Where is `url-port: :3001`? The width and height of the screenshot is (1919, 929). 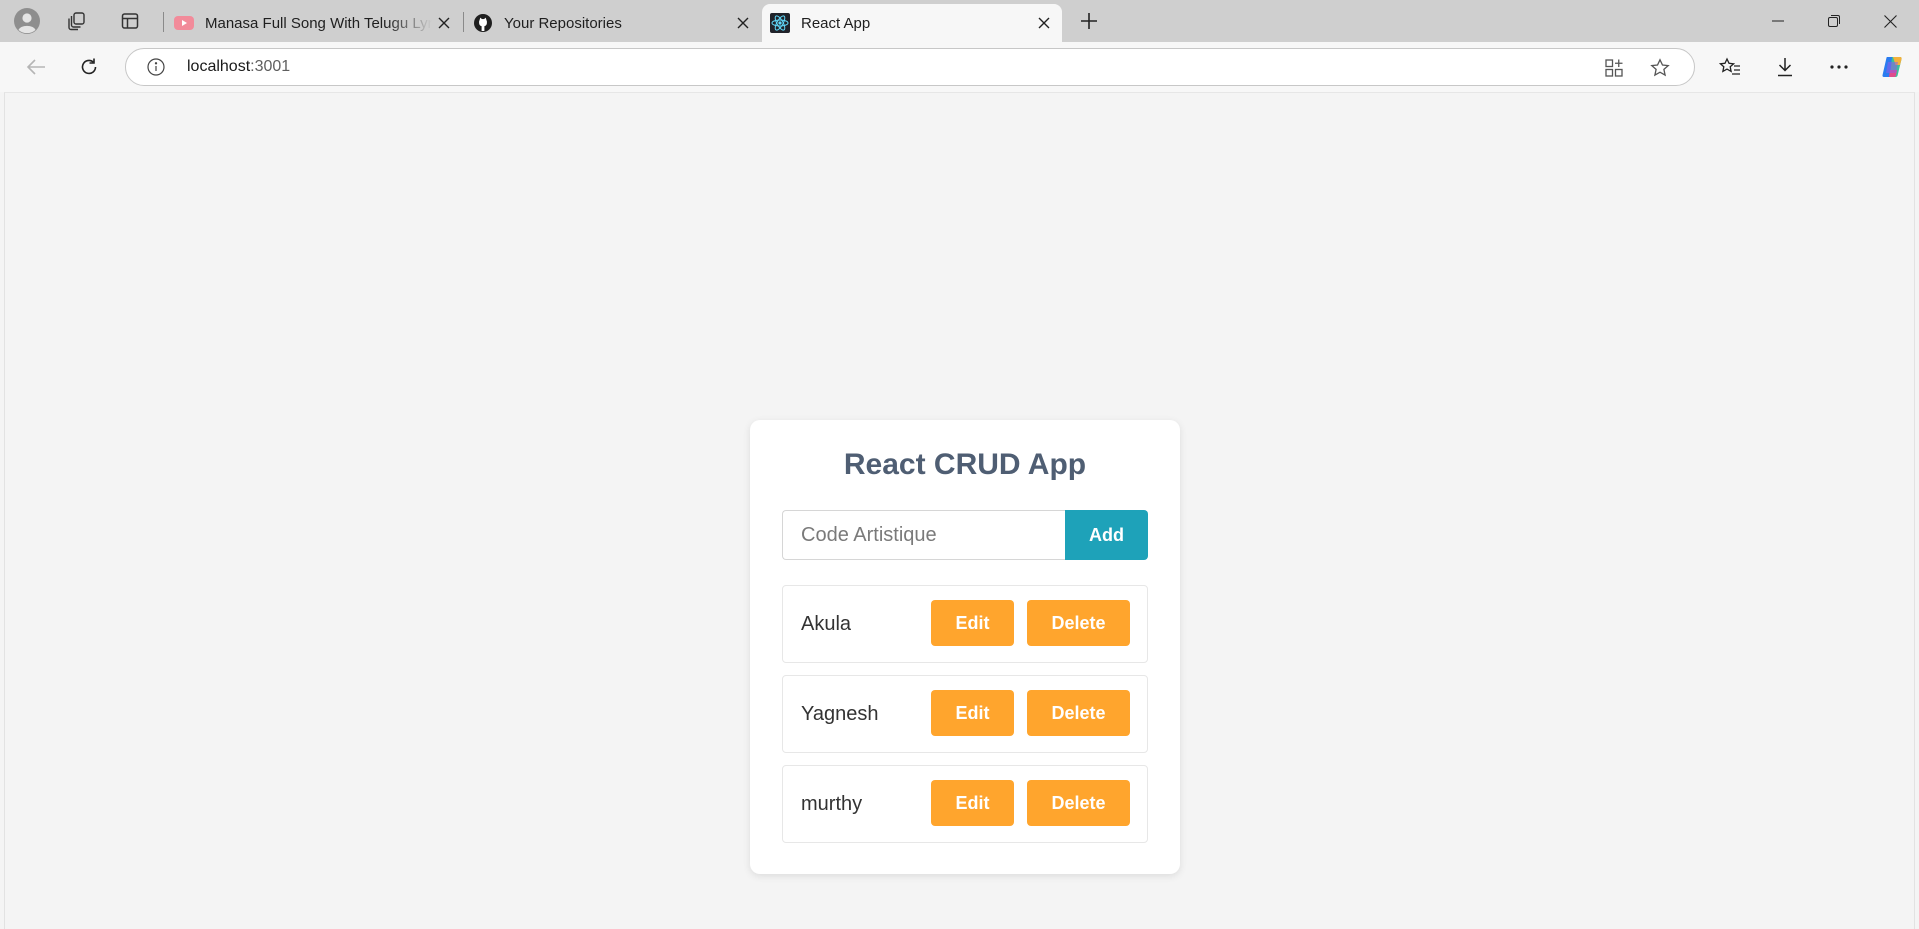
url-port: :3001 is located at coordinates (270, 66).